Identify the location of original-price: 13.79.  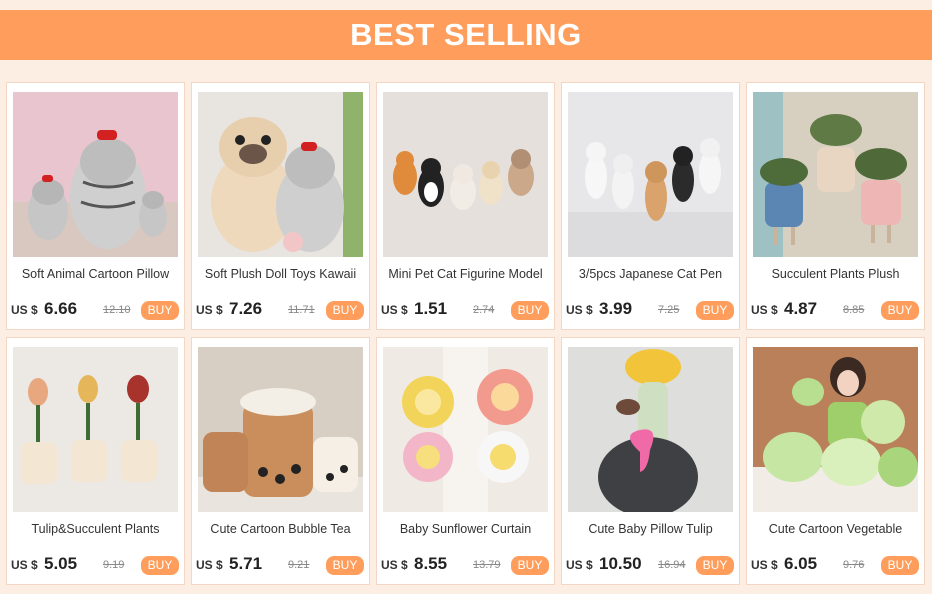
(487, 565).